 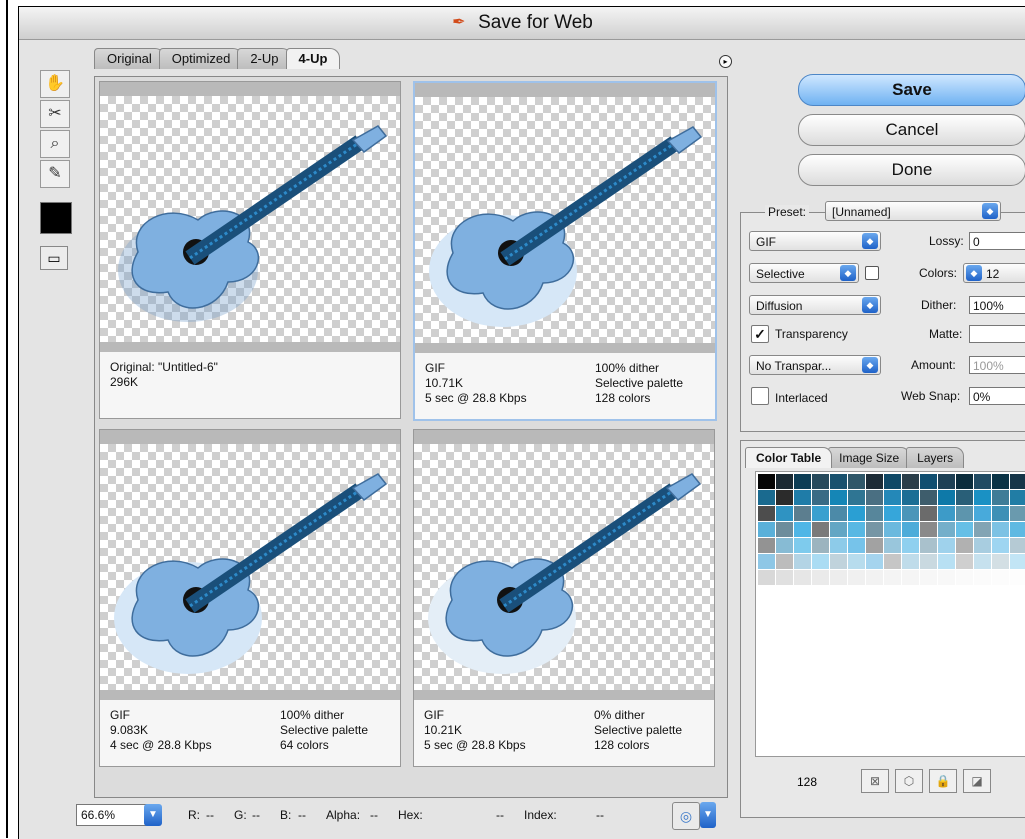 I want to click on eyedropper-color-swatch, so click(x=56, y=218).